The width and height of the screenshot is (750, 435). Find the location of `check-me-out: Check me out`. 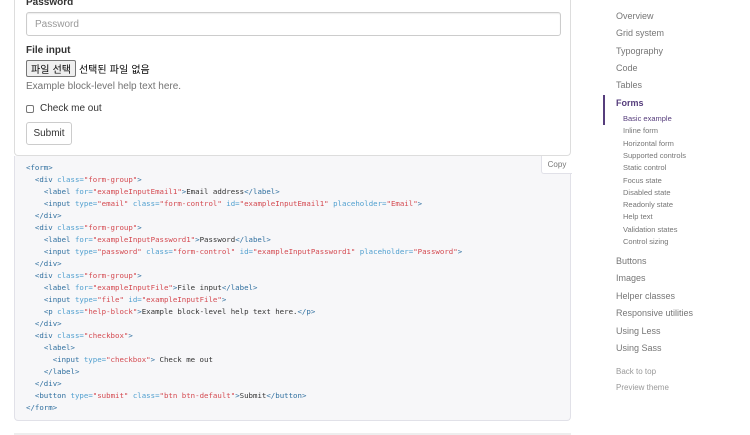

check-me-out: Check me out is located at coordinates (64, 108).